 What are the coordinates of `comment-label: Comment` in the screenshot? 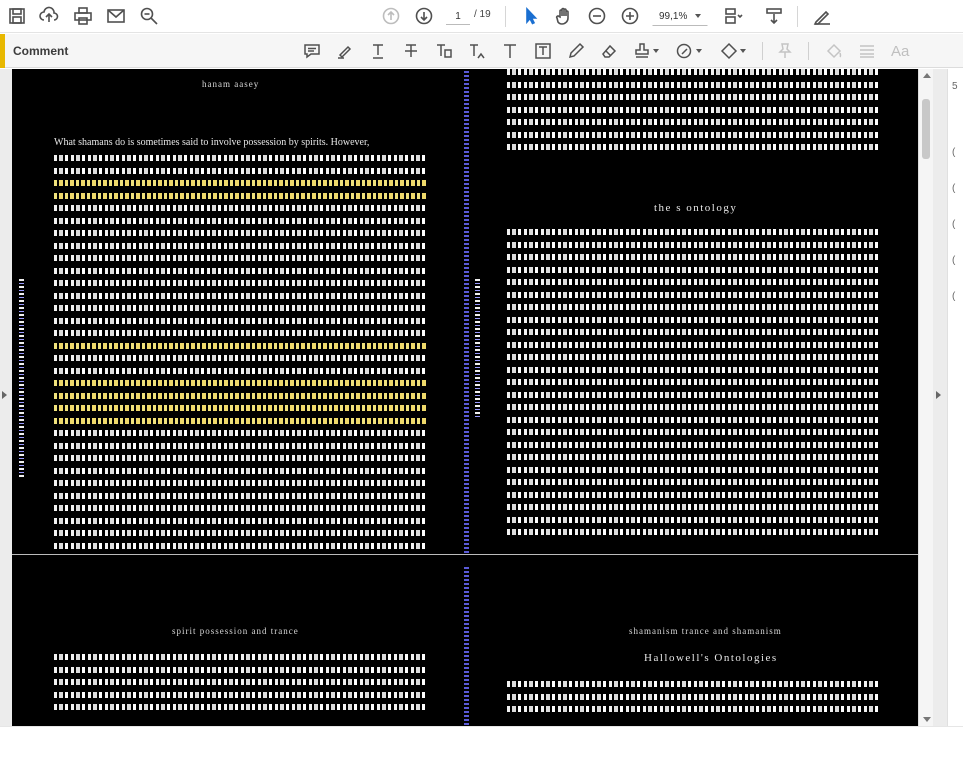 It's located at (41, 51).